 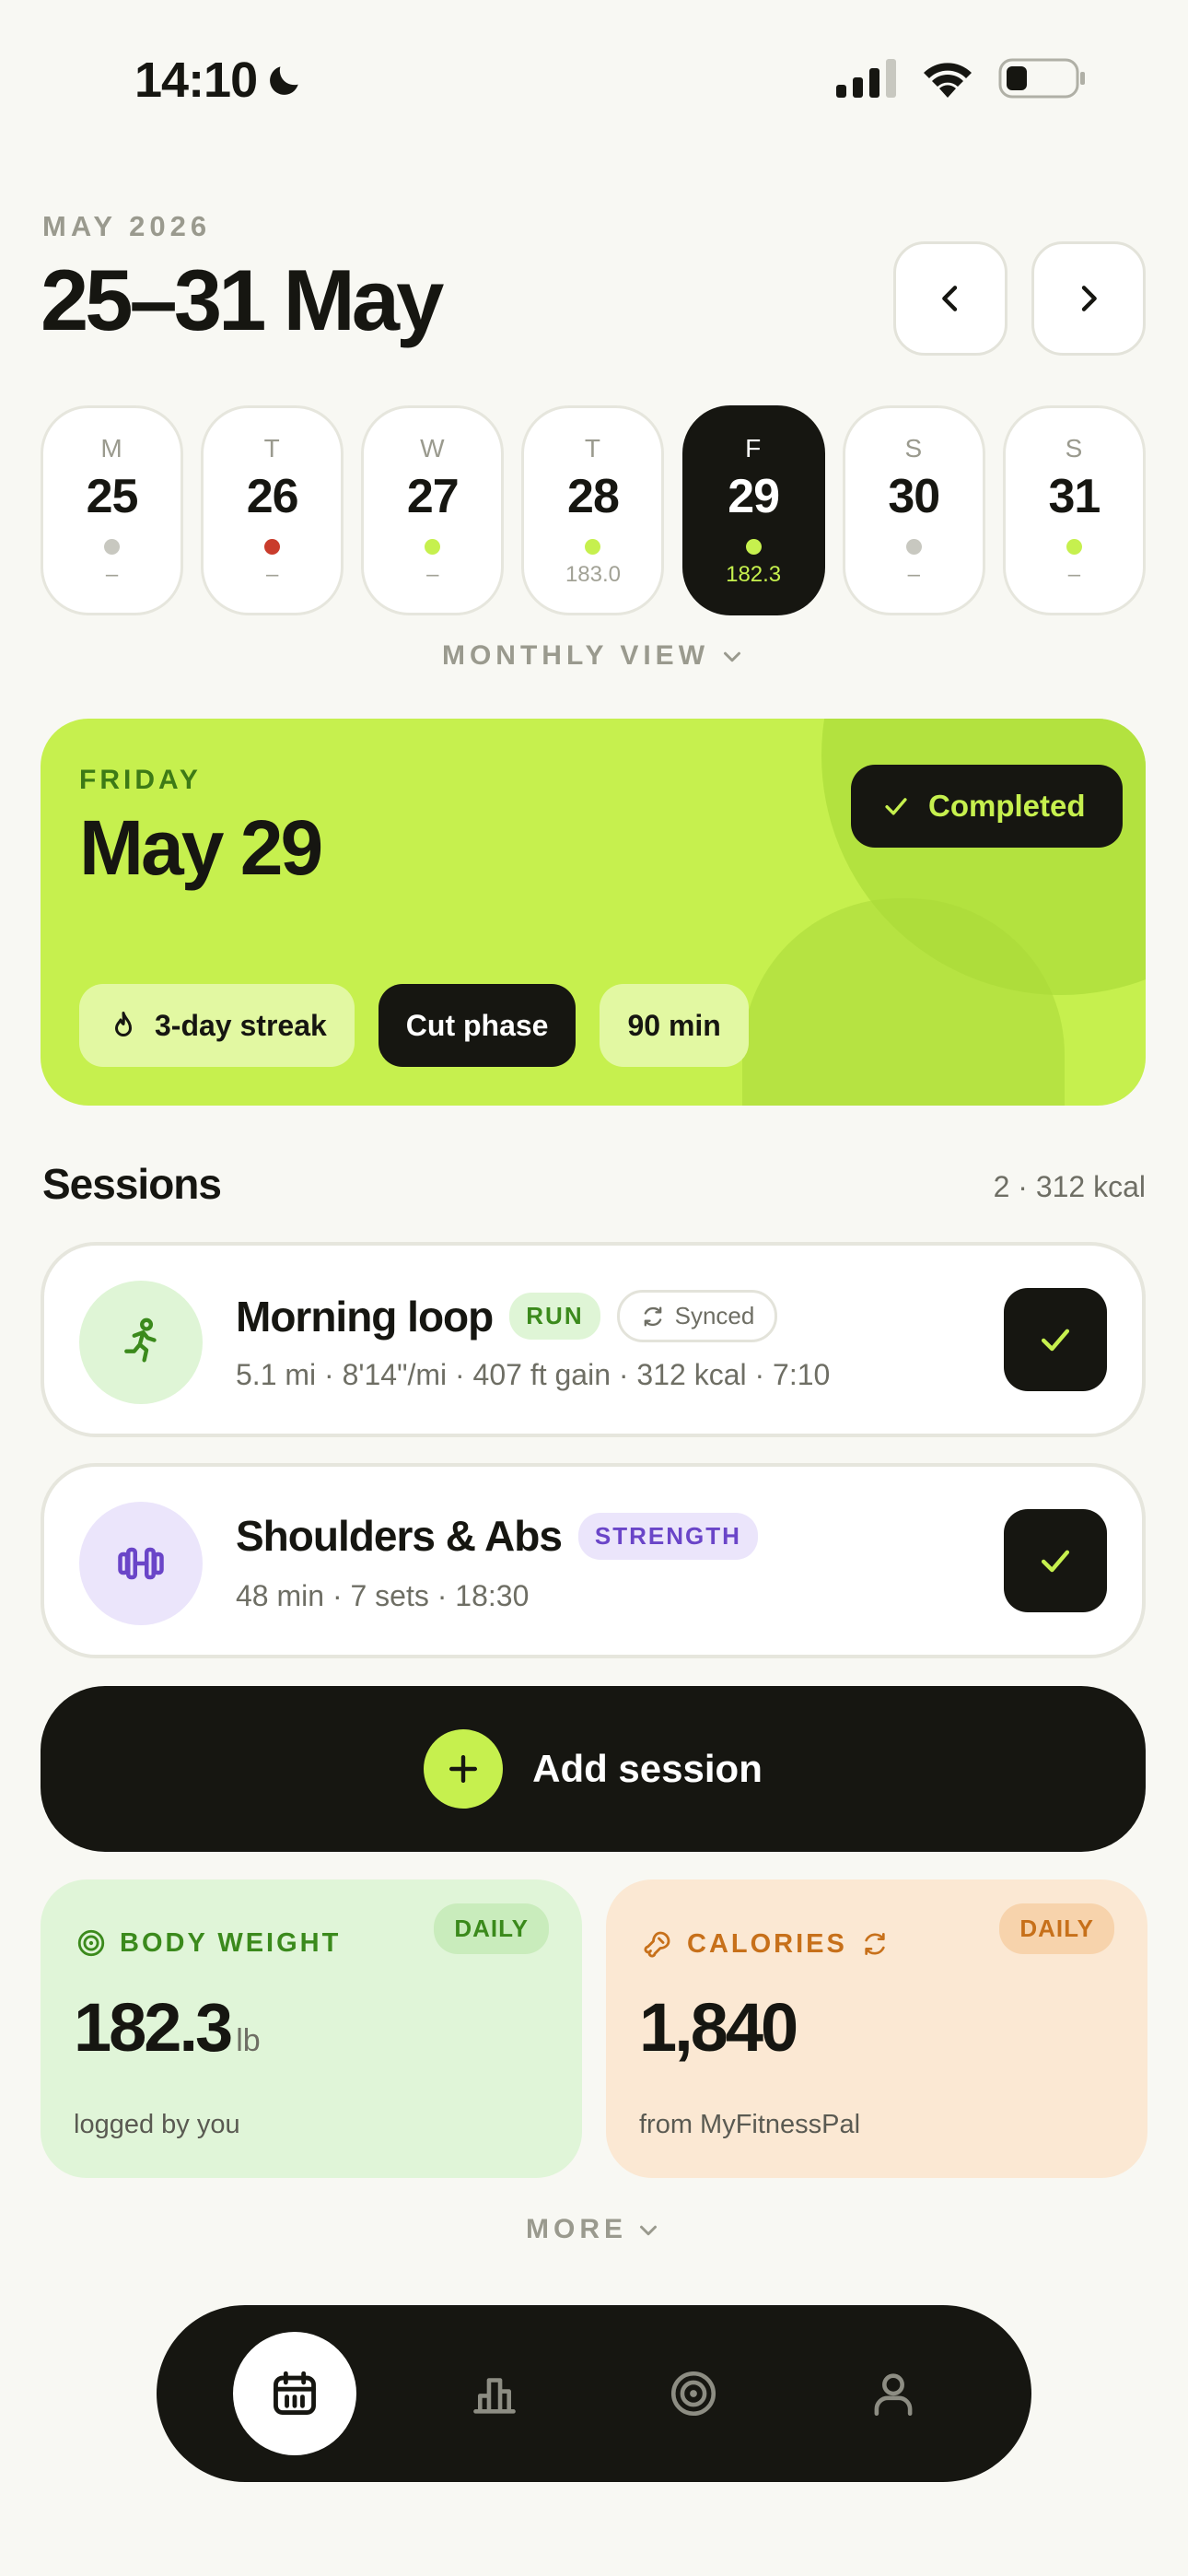 I want to click on weight-value: 182.3, so click(x=153, y=2027).